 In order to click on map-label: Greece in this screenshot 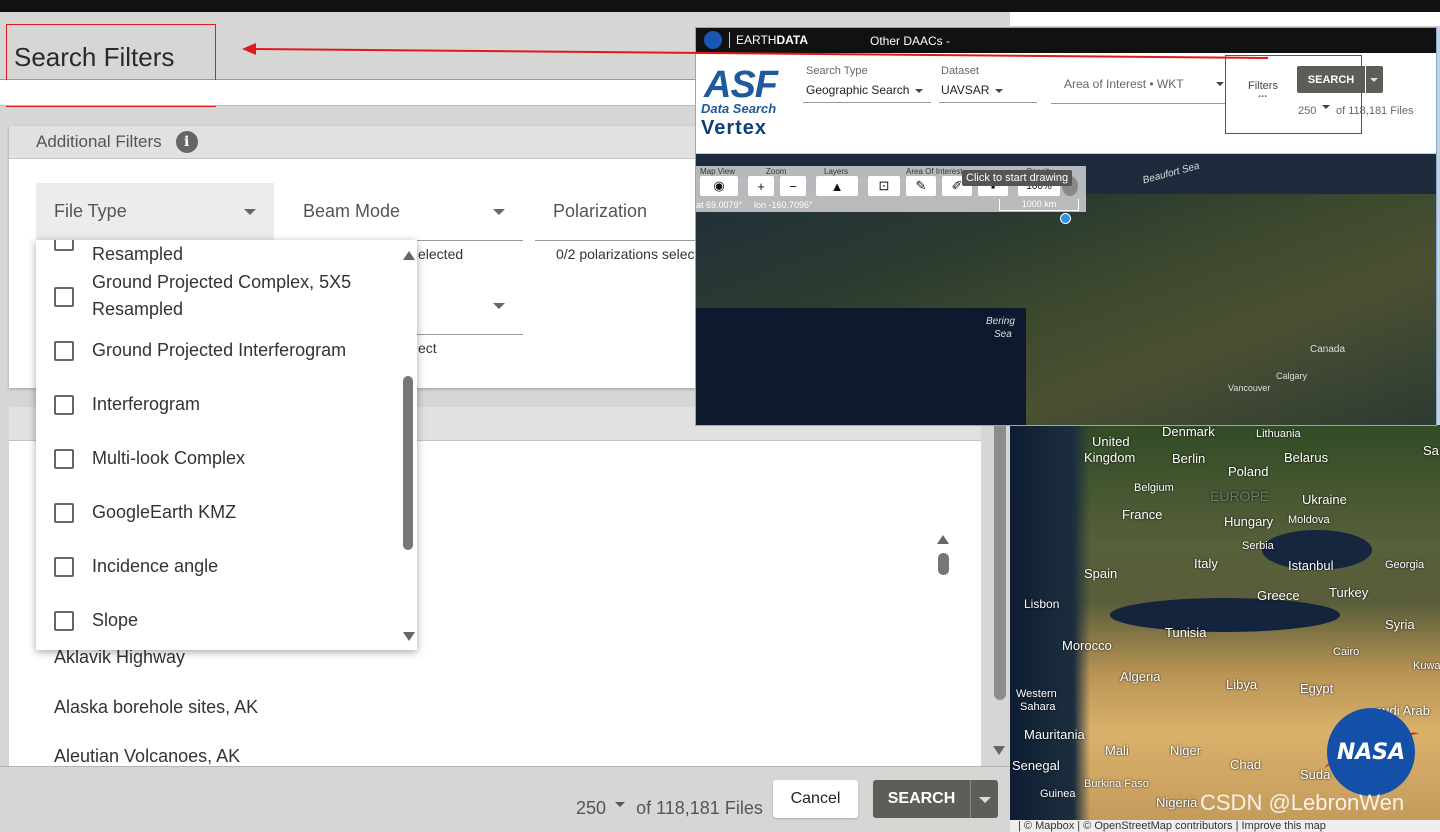, I will do `click(1278, 595)`.